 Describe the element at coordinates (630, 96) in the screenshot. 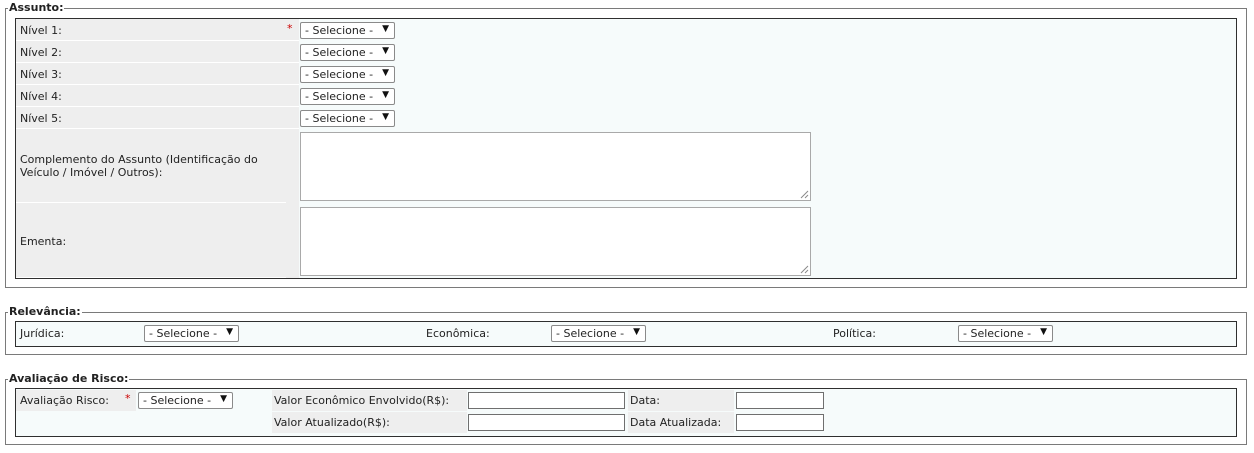

I see `nivel-4-row: Nível 4: - Selecione - ▼` at that location.